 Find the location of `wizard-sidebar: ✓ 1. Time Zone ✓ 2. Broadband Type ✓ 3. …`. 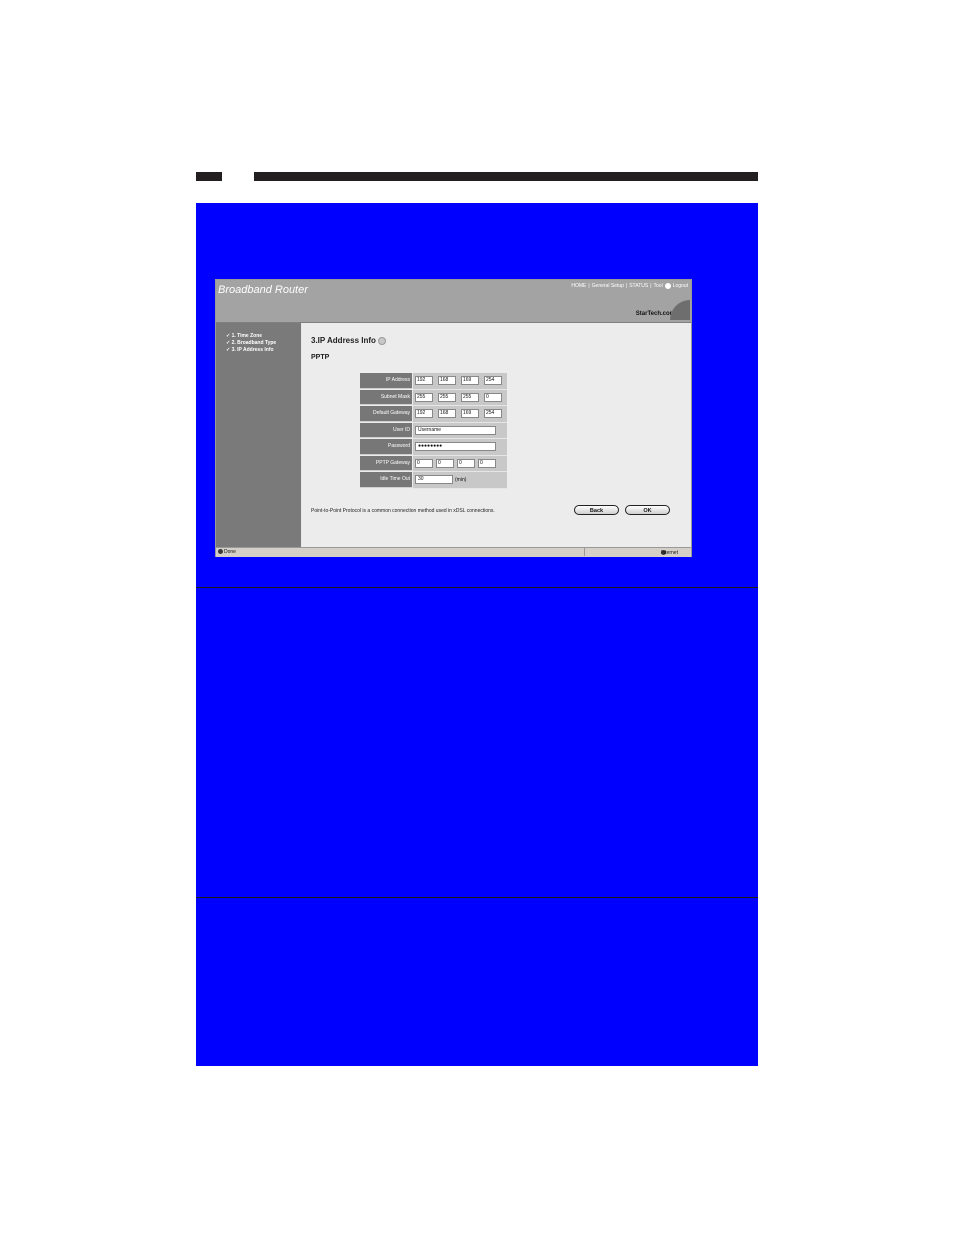

wizard-sidebar: ✓ 1. Time Zone ✓ 2. Broadband Type ✓ 3. … is located at coordinates (258, 435).